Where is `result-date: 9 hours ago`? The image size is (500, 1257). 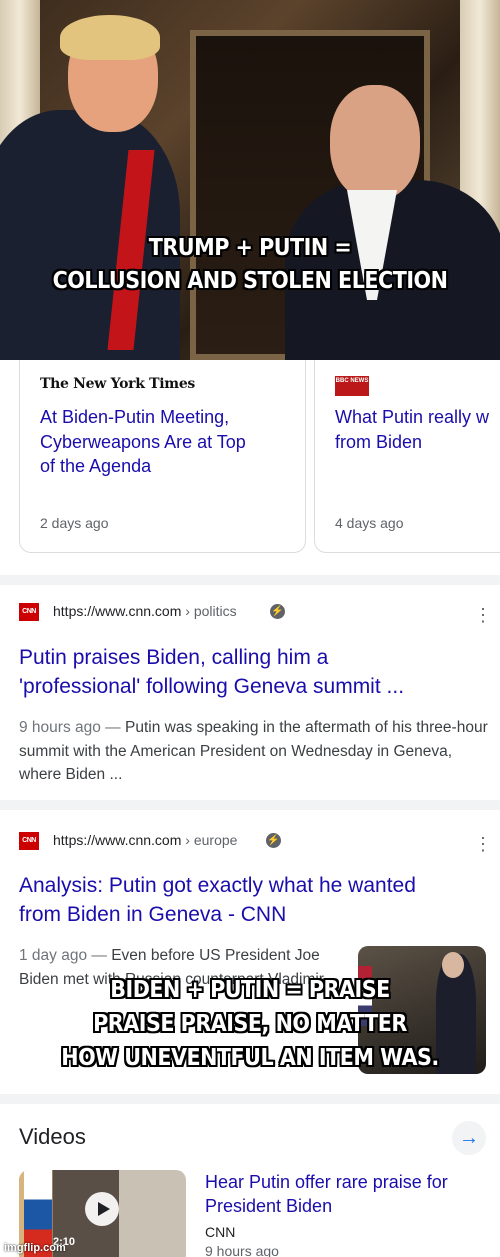 result-date: 9 hours ago is located at coordinates (60, 727).